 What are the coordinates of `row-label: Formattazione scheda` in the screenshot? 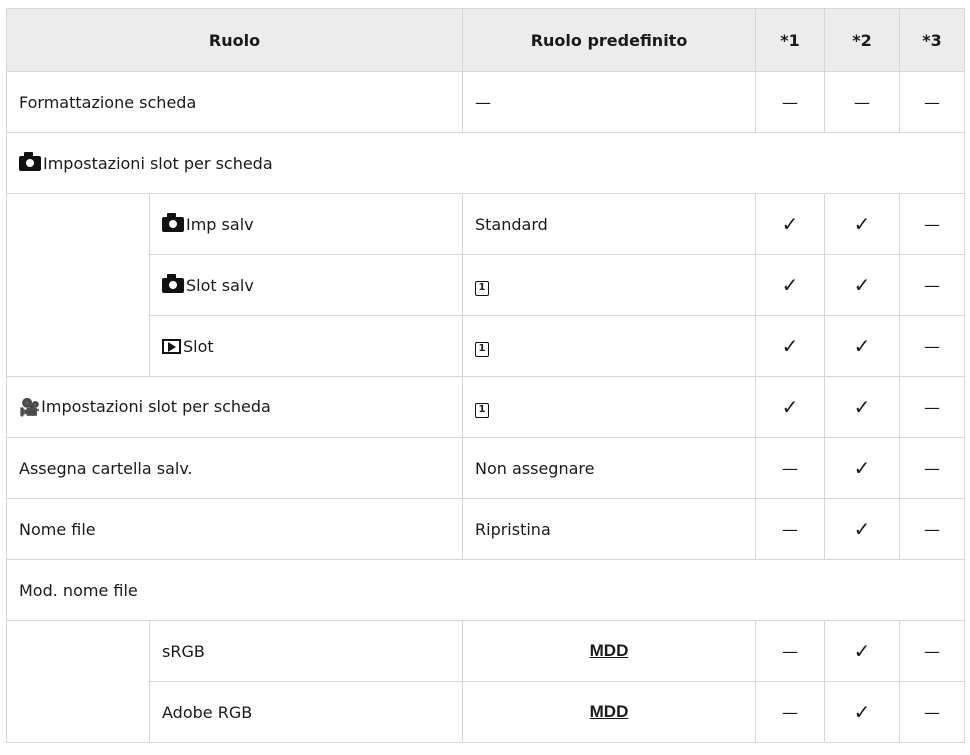 It's located at (234, 102).